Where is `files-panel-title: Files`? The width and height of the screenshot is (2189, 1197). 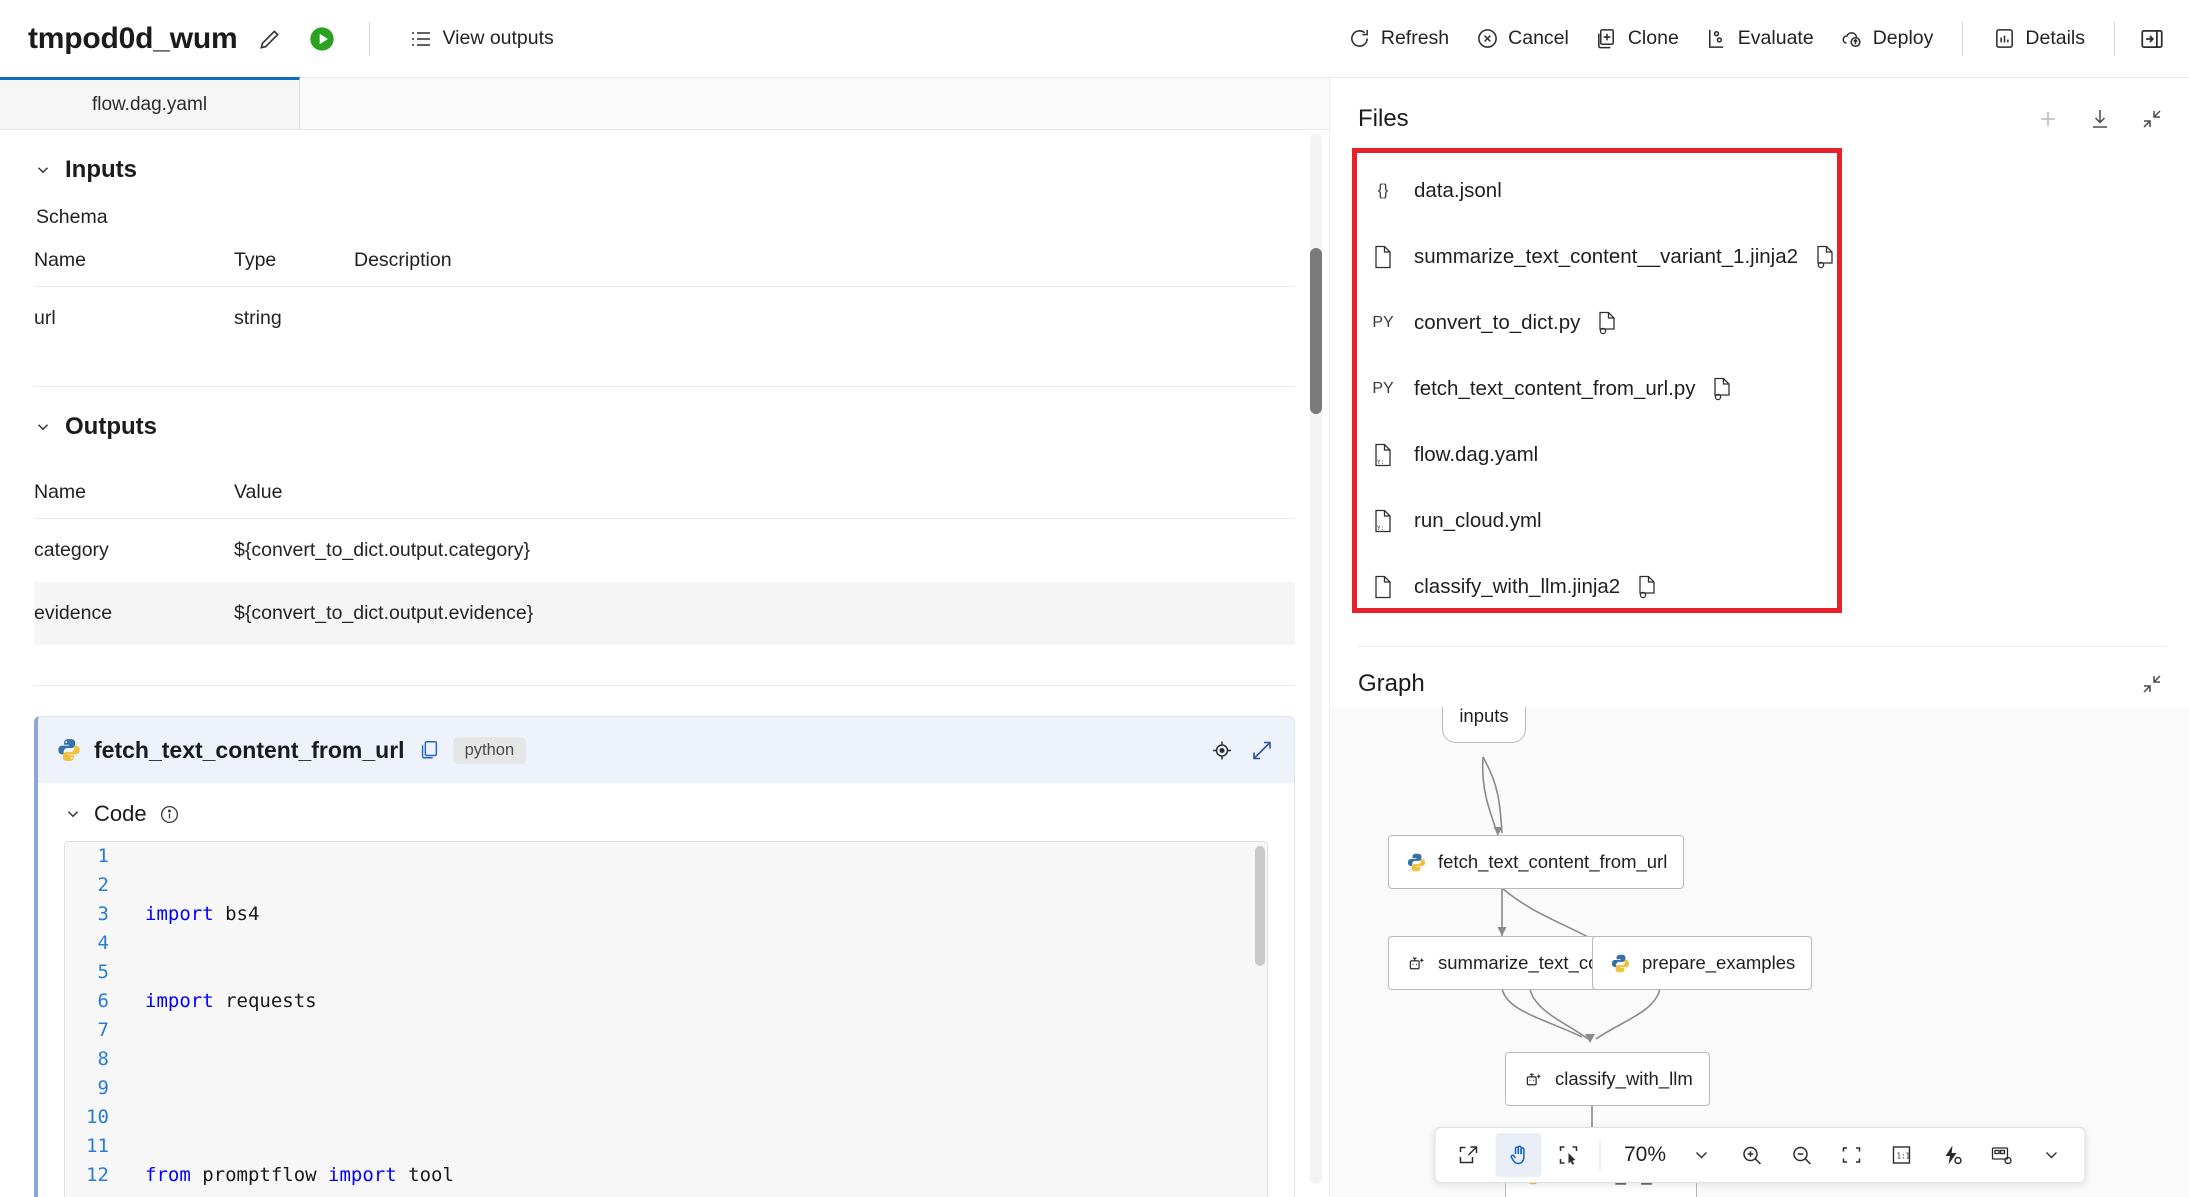
files-panel-title: Files is located at coordinates (1383, 118).